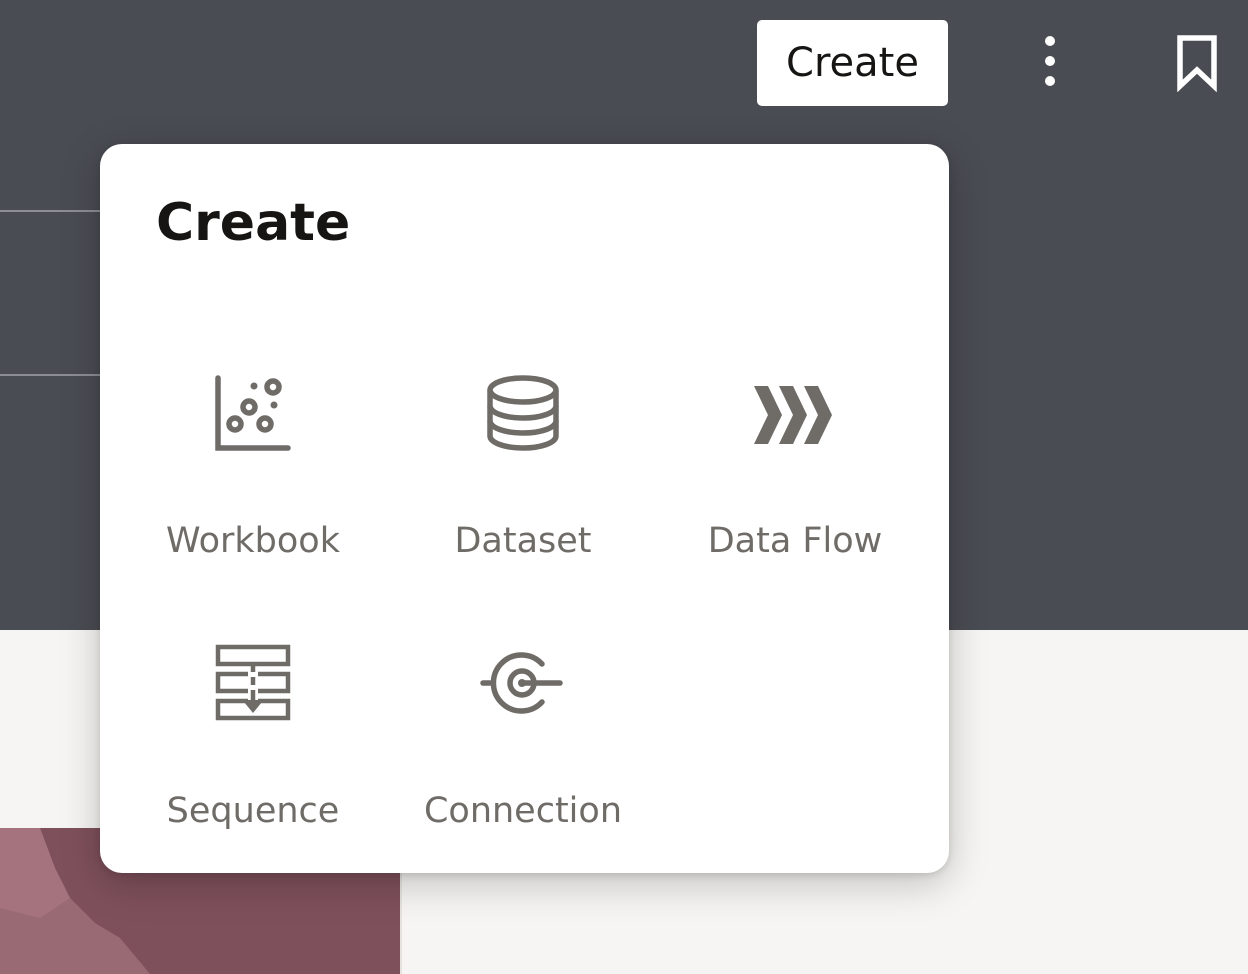 This screenshot has width=1248, height=974. Describe the element at coordinates (253, 811) in the screenshot. I see `sequence-label: Sequence` at that location.